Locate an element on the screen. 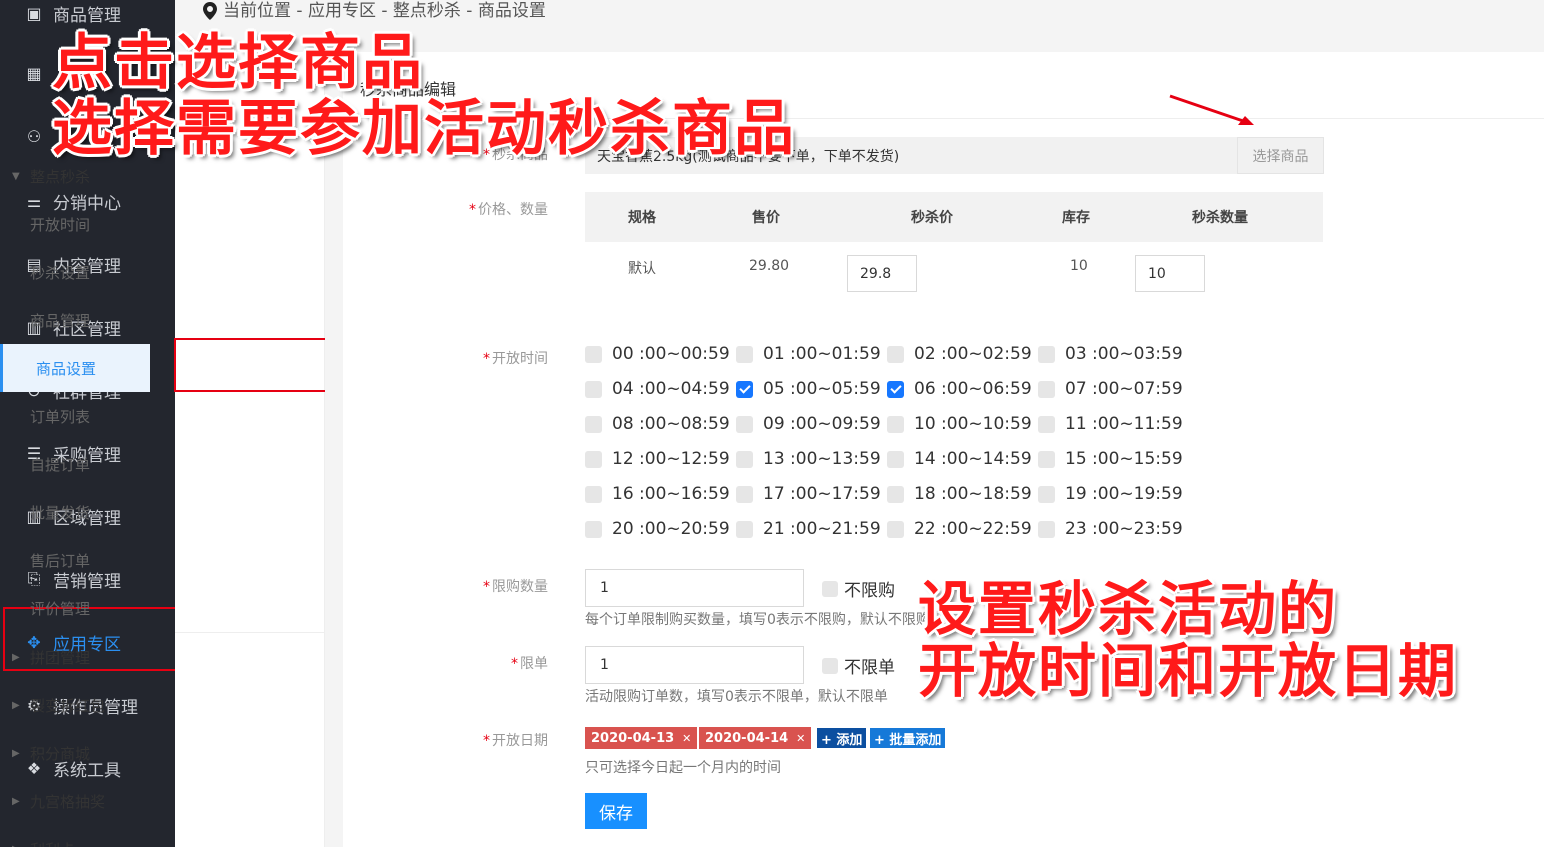  time-slot-checkbox: 23 :00~23:59 is located at coordinates (1110, 529).